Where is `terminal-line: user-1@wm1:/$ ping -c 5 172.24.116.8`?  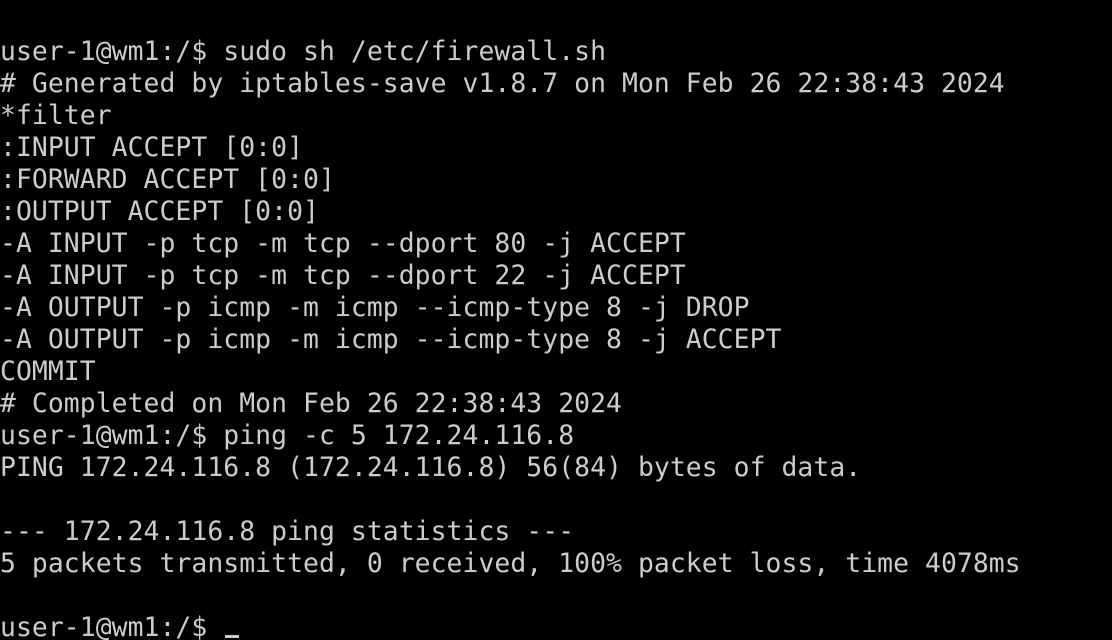 terminal-line: user-1@wm1:/$ ping -c 5 172.24.116.8 is located at coordinates (287, 435).